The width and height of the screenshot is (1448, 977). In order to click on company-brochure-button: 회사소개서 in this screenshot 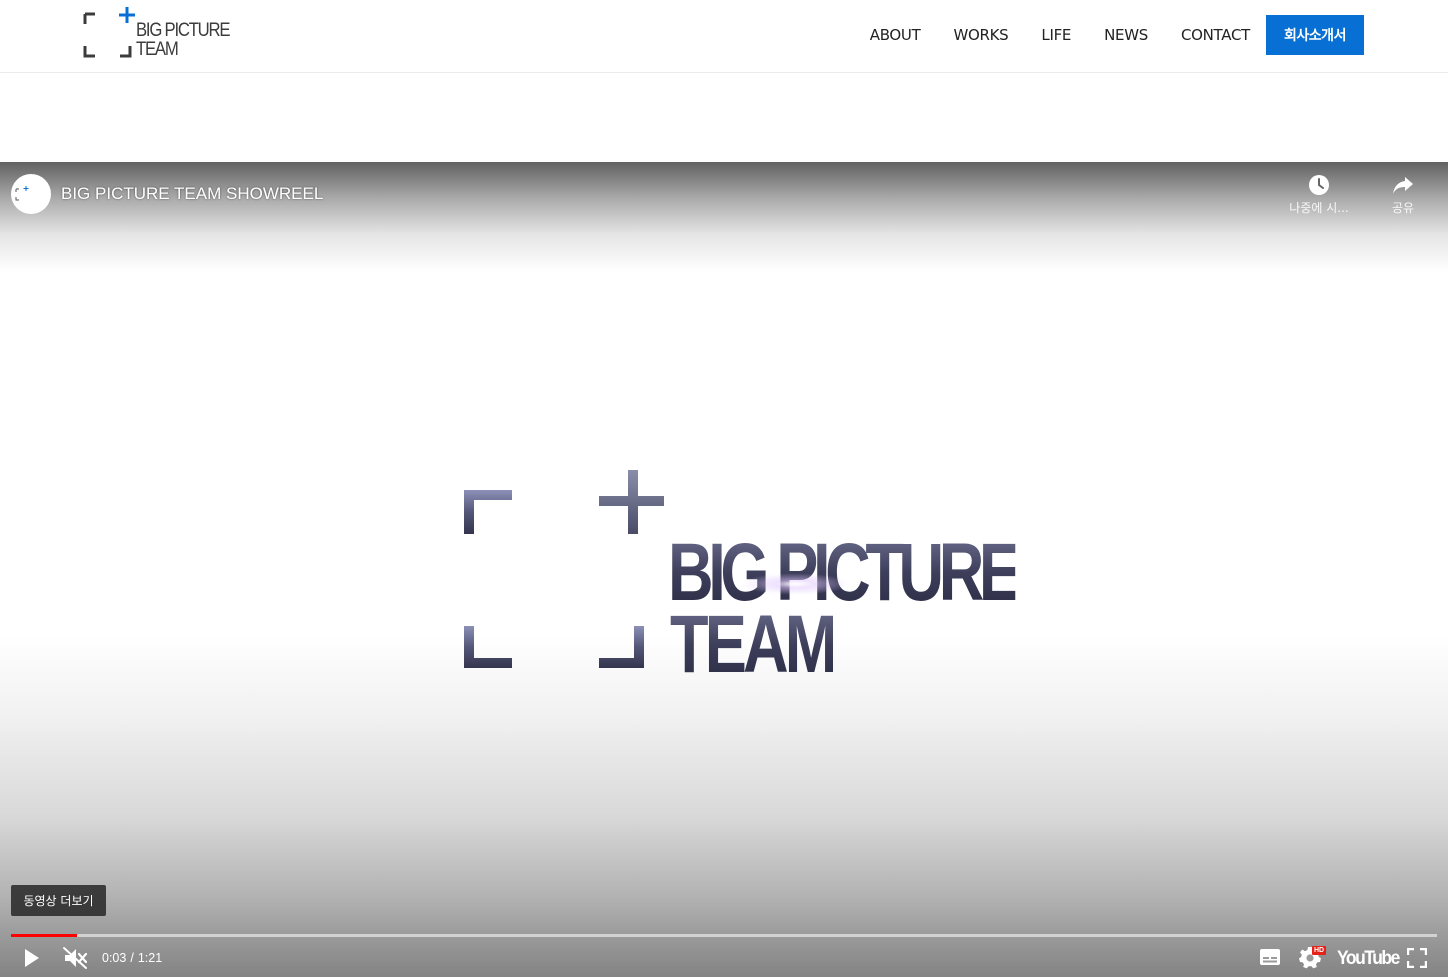, I will do `click(1315, 35)`.